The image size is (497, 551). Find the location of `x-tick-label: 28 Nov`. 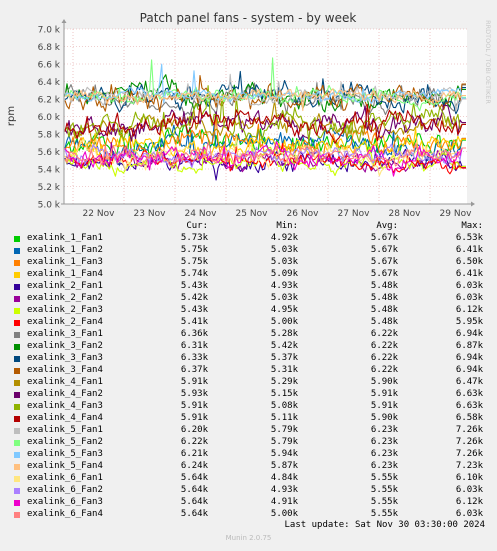

x-tick-label: 28 Nov is located at coordinates (405, 214).